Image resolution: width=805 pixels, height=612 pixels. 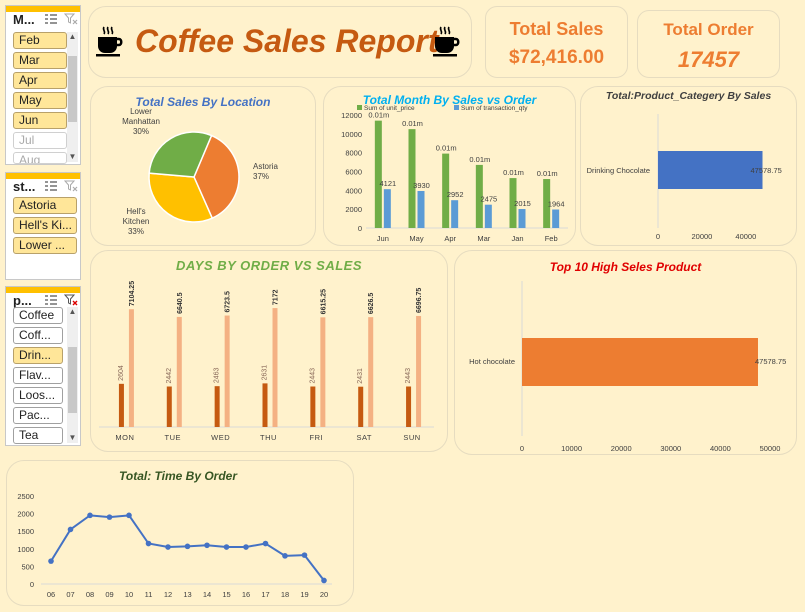 What do you see at coordinates (173, 437) in the screenshot?
I see `x-tick-label: TUE` at bounding box center [173, 437].